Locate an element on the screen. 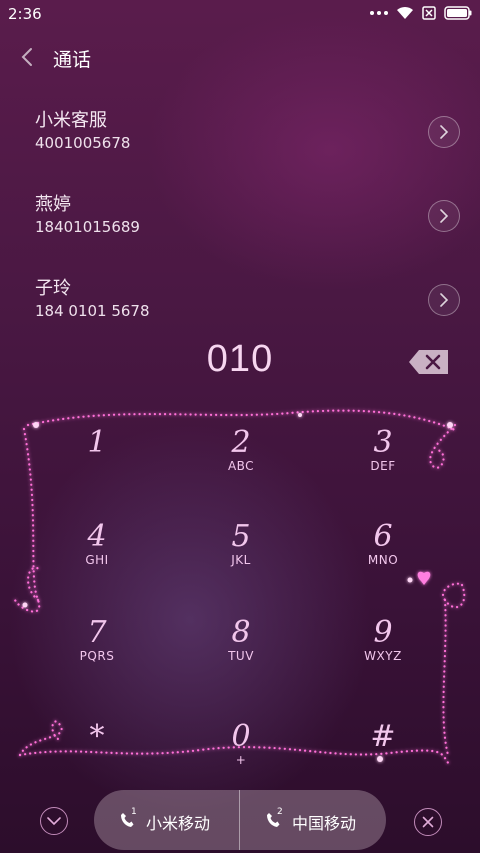 This screenshot has width=480, height=853. backspace-icon is located at coordinates (428, 362).